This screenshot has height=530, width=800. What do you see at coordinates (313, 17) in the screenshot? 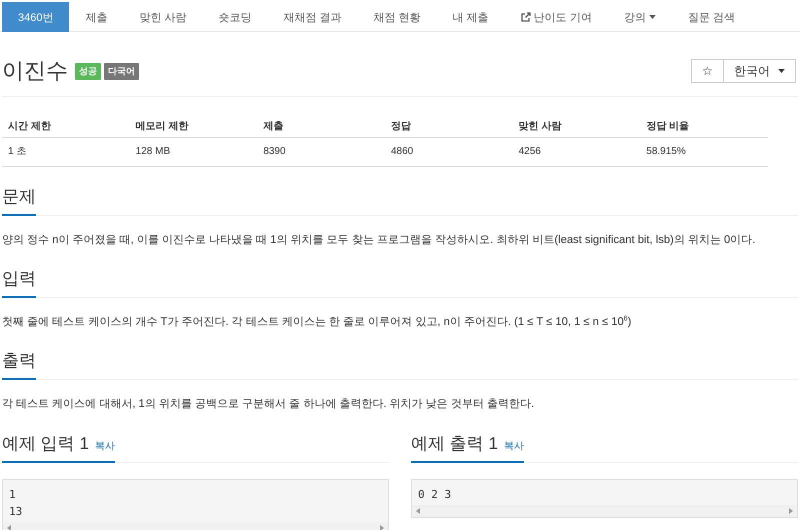
I see `nav-tab: 재채점 결과` at bounding box center [313, 17].